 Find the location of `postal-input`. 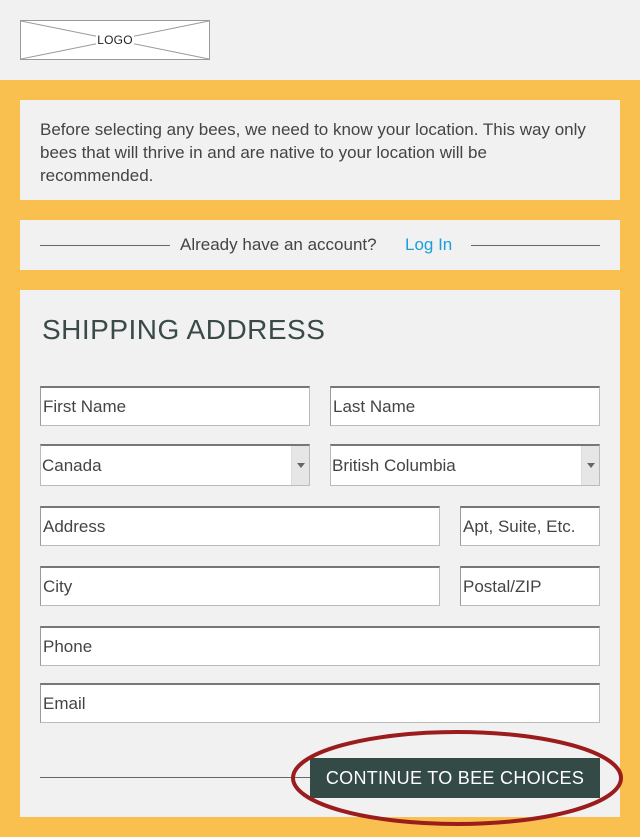

postal-input is located at coordinates (530, 586).